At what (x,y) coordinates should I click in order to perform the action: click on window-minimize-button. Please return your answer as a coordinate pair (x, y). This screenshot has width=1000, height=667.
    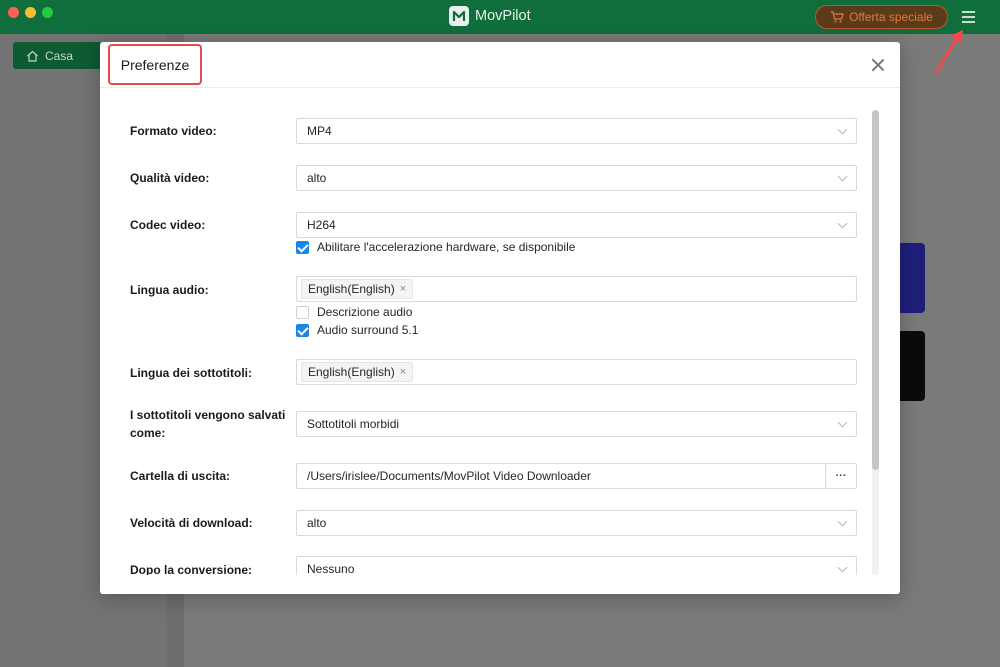
    Looking at the image, I should click on (30, 12).